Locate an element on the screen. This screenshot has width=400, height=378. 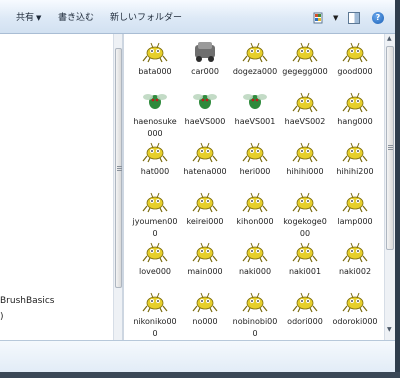
file-item: haeVS002 is located at coordinates (305, 112).